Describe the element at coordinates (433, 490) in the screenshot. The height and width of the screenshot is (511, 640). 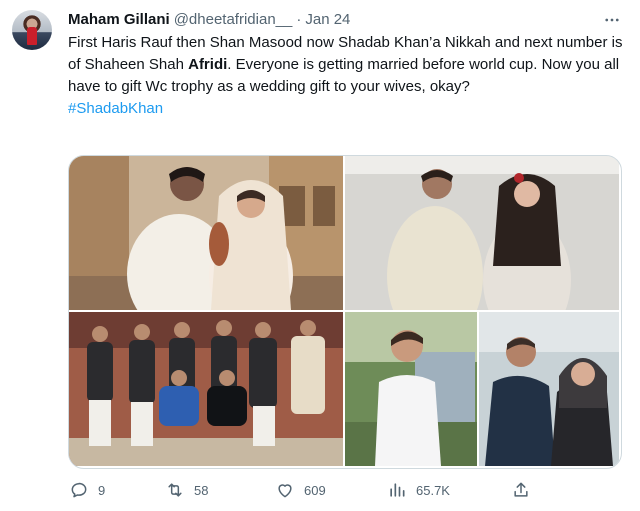
I see `views-count: 65.7K` at that location.